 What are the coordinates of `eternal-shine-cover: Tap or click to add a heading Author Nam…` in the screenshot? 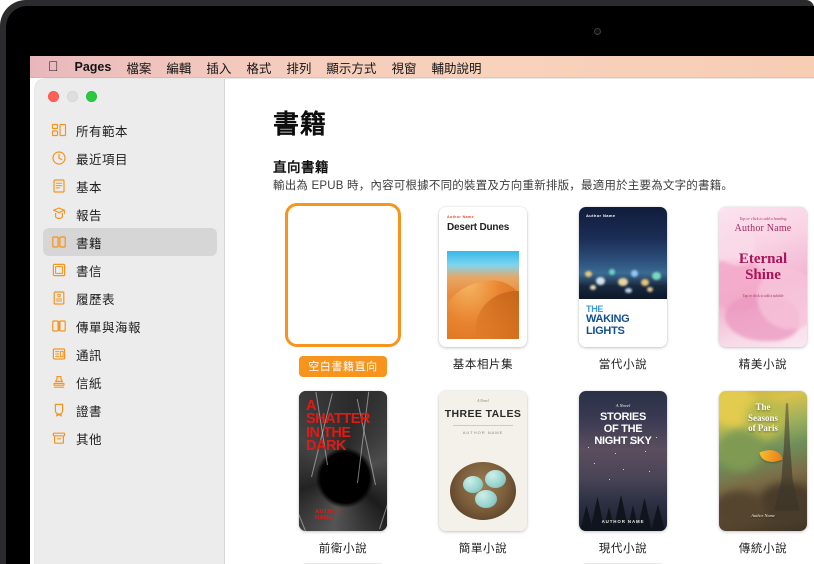 It's located at (763, 277).